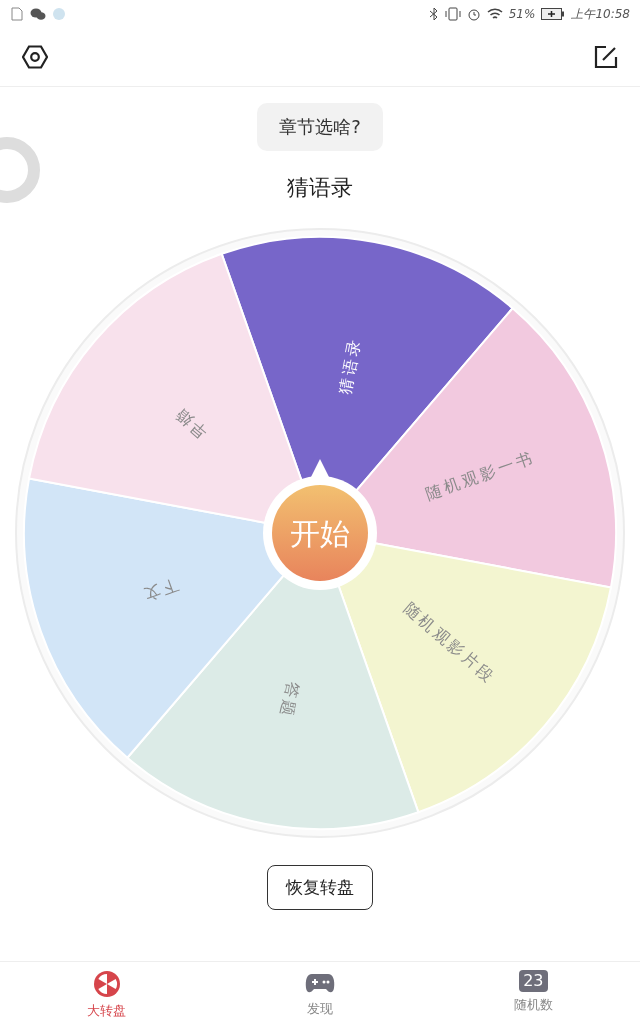 This screenshot has width=640, height=1024. I want to click on battery-icon, so click(553, 14).